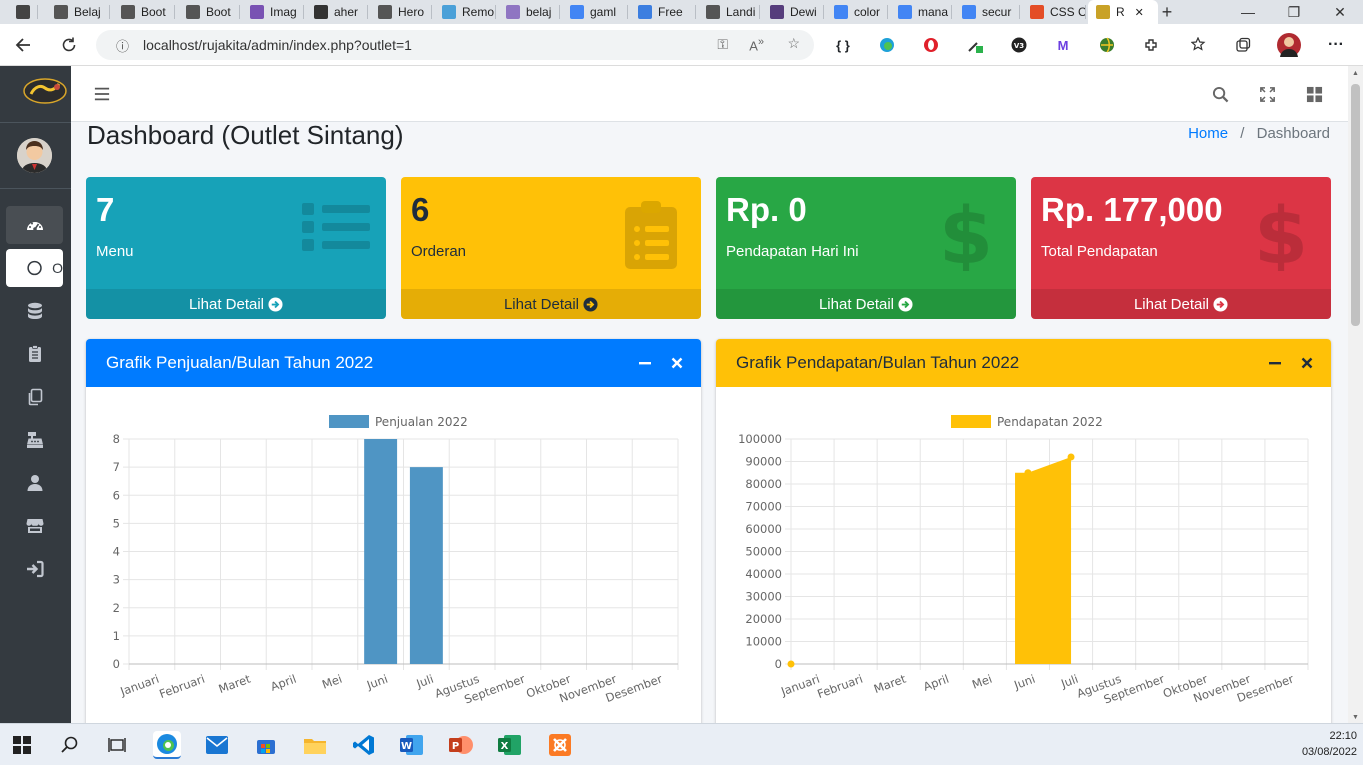  What do you see at coordinates (34, 526) in the screenshot?
I see `sidebar-item-outlets` at bounding box center [34, 526].